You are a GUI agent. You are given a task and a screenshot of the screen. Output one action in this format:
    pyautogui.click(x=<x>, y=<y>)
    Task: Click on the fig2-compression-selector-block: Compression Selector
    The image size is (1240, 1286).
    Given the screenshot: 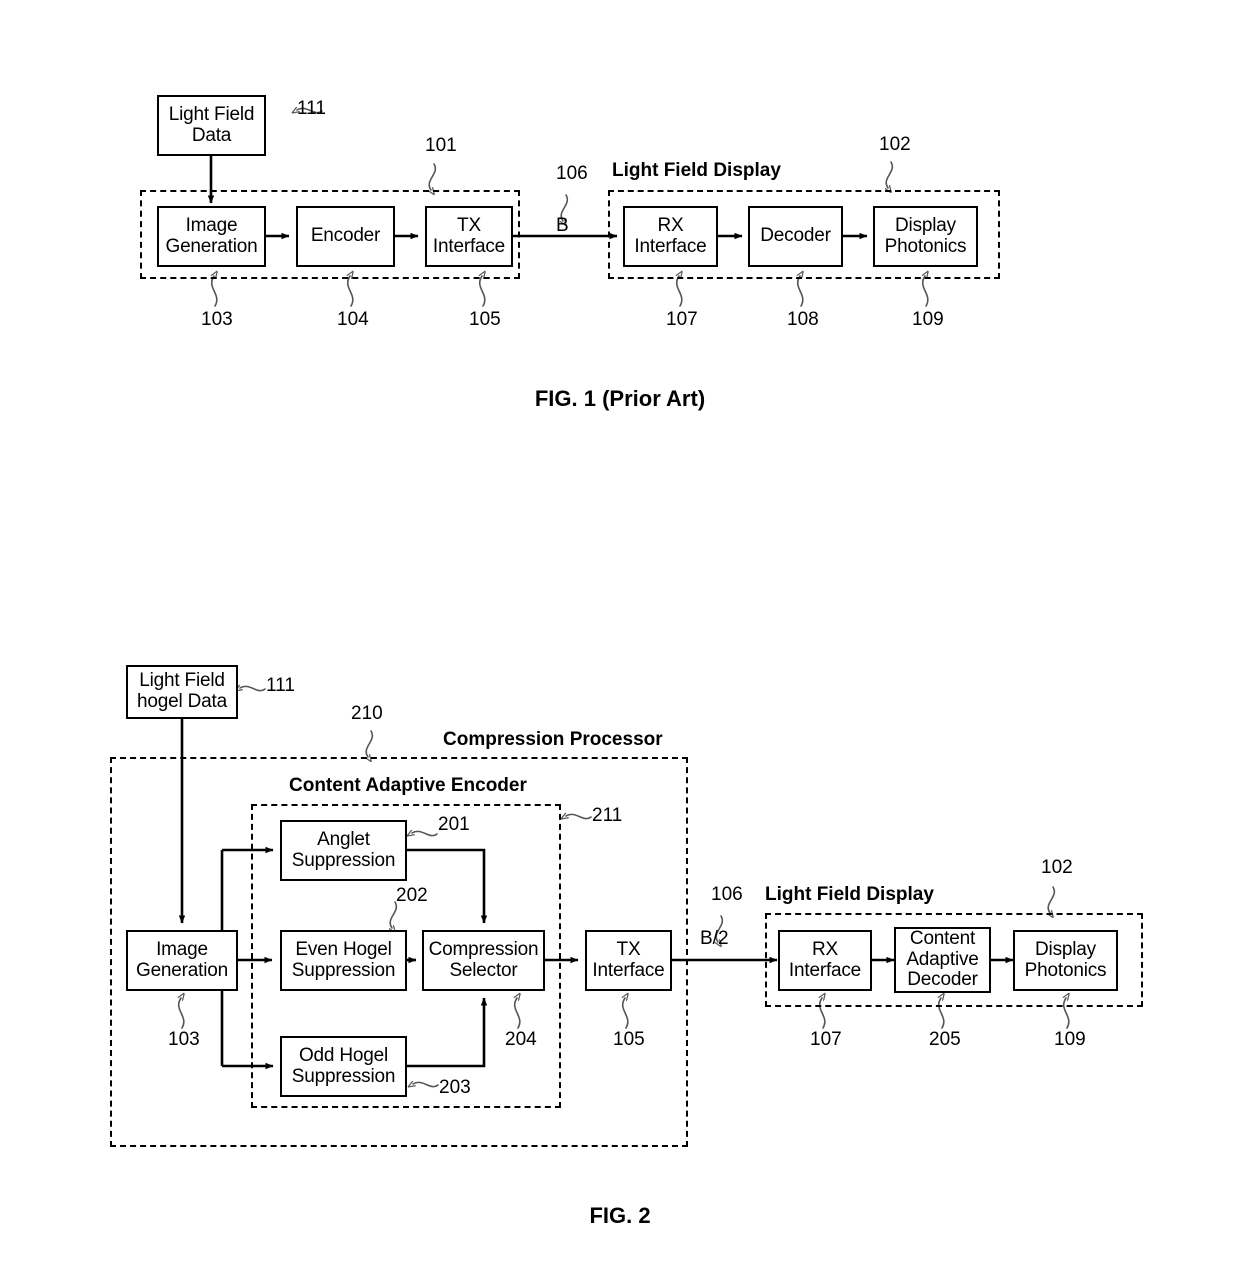 What is the action you would take?
    pyautogui.click(x=483, y=960)
    